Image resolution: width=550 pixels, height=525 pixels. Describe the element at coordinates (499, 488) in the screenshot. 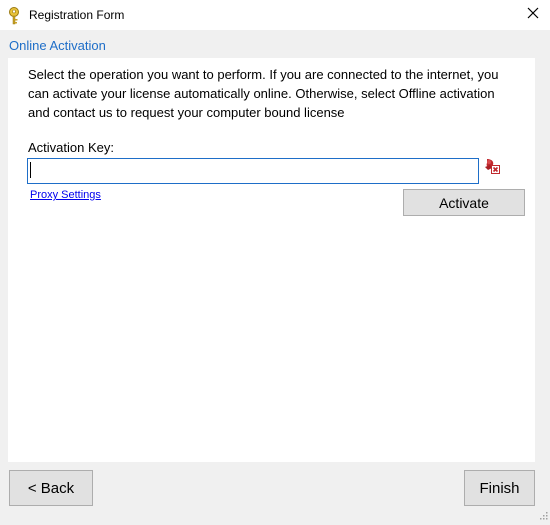

I see `finish-button: Finish` at that location.